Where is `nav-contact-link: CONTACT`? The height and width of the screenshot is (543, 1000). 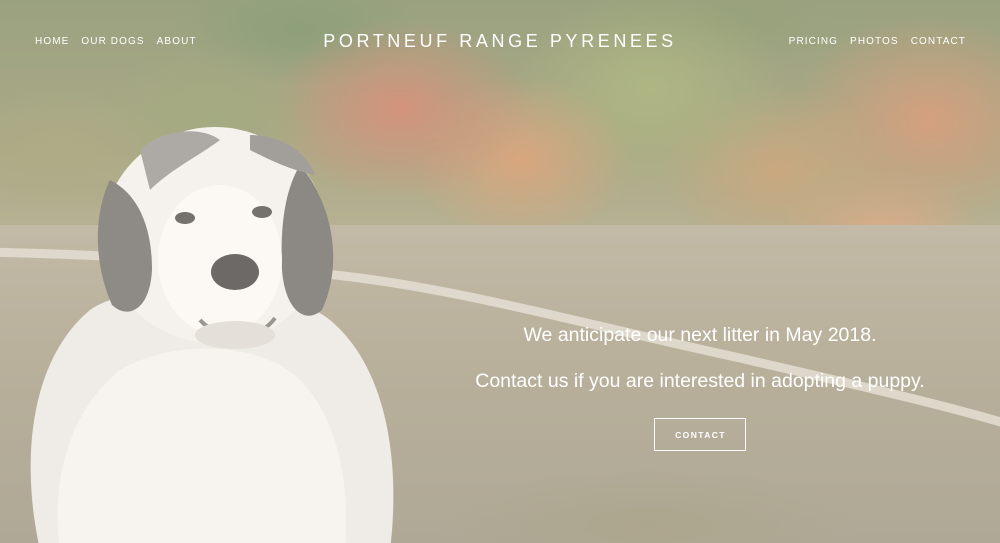 nav-contact-link: CONTACT is located at coordinates (938, 41).